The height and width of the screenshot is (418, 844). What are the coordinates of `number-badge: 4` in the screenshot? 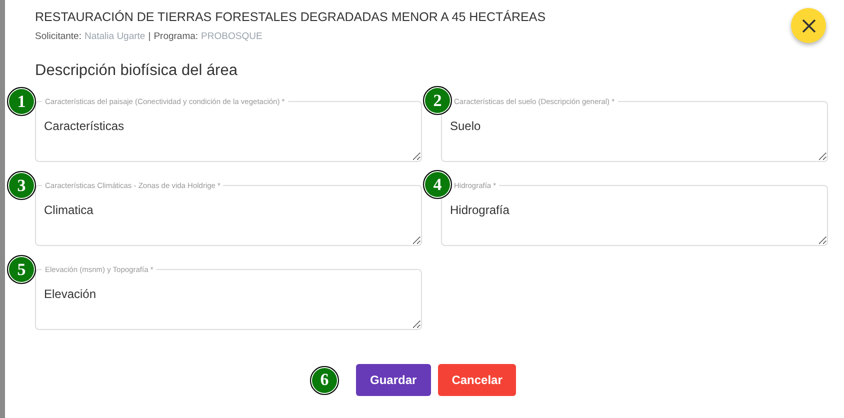 It's located at (437, 184).